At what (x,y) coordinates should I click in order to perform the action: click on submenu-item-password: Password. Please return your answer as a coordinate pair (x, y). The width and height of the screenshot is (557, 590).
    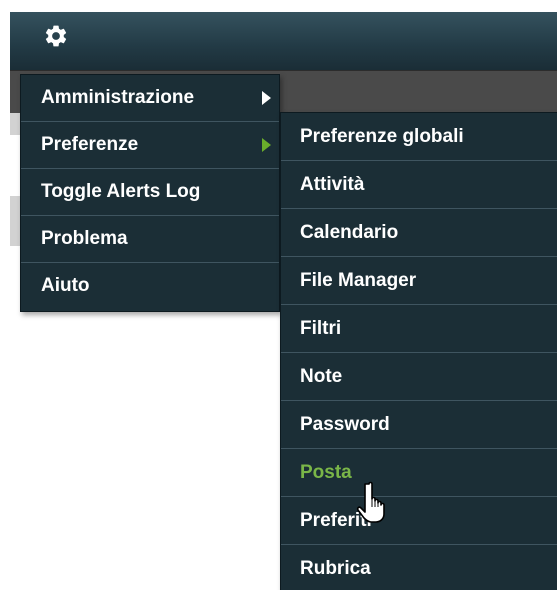
    Looking at the image, I should click on (419, 425).